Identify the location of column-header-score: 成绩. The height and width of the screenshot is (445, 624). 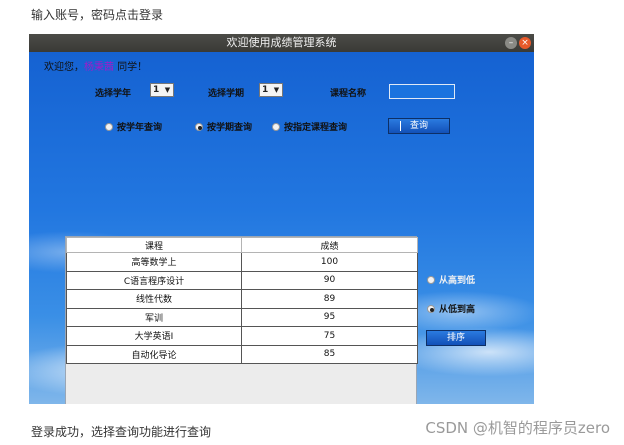
(329, 245).